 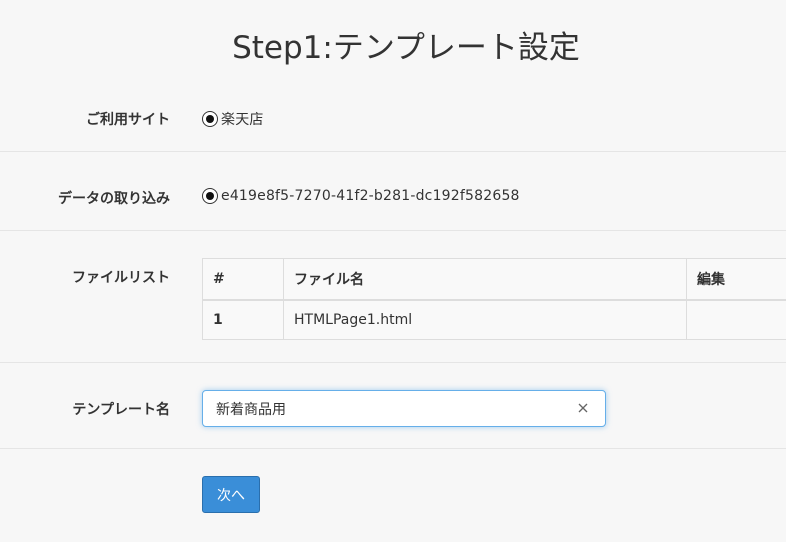 What do you see at coordinates (370, 196) in the screenshot?
I see `import-radio-label: e419e8f5-7270-41f2-b281-dc192f582658` at bounding box center [370, 196].